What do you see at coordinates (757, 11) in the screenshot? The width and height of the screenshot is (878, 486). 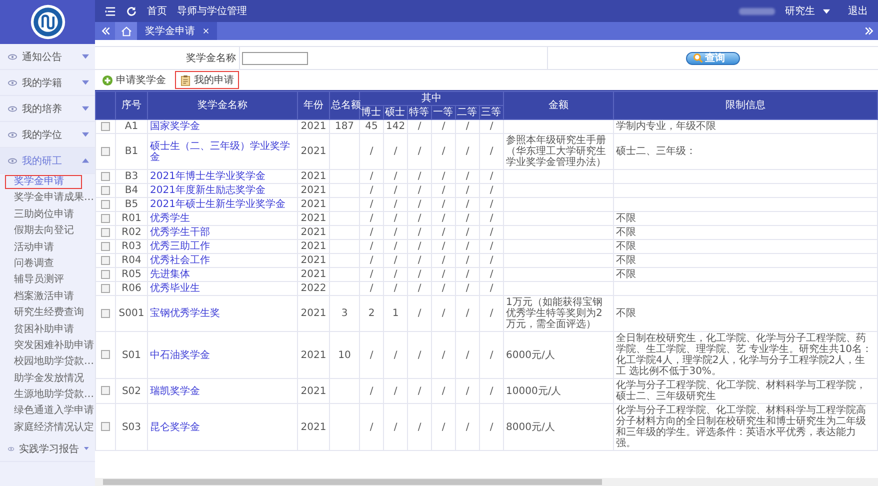 I see `blurred-username` at bounding box center [757, 11].